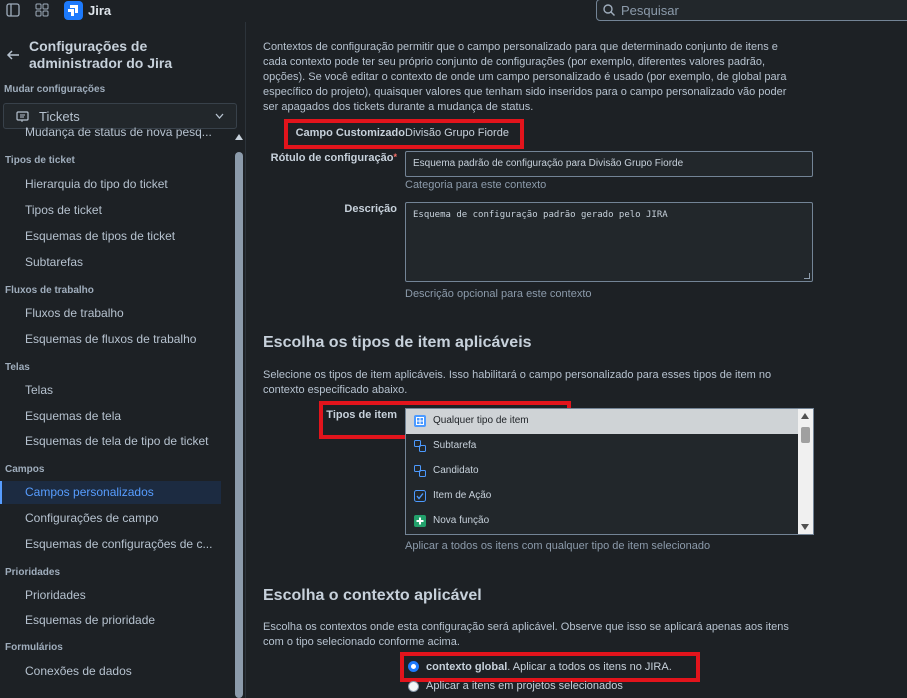 The image size is (907, 698). What do you see at coordinates (602, 421) in the screenshot?
I see `item-type-option: Qualquer tipo de item` at bounding box center [602, 421].